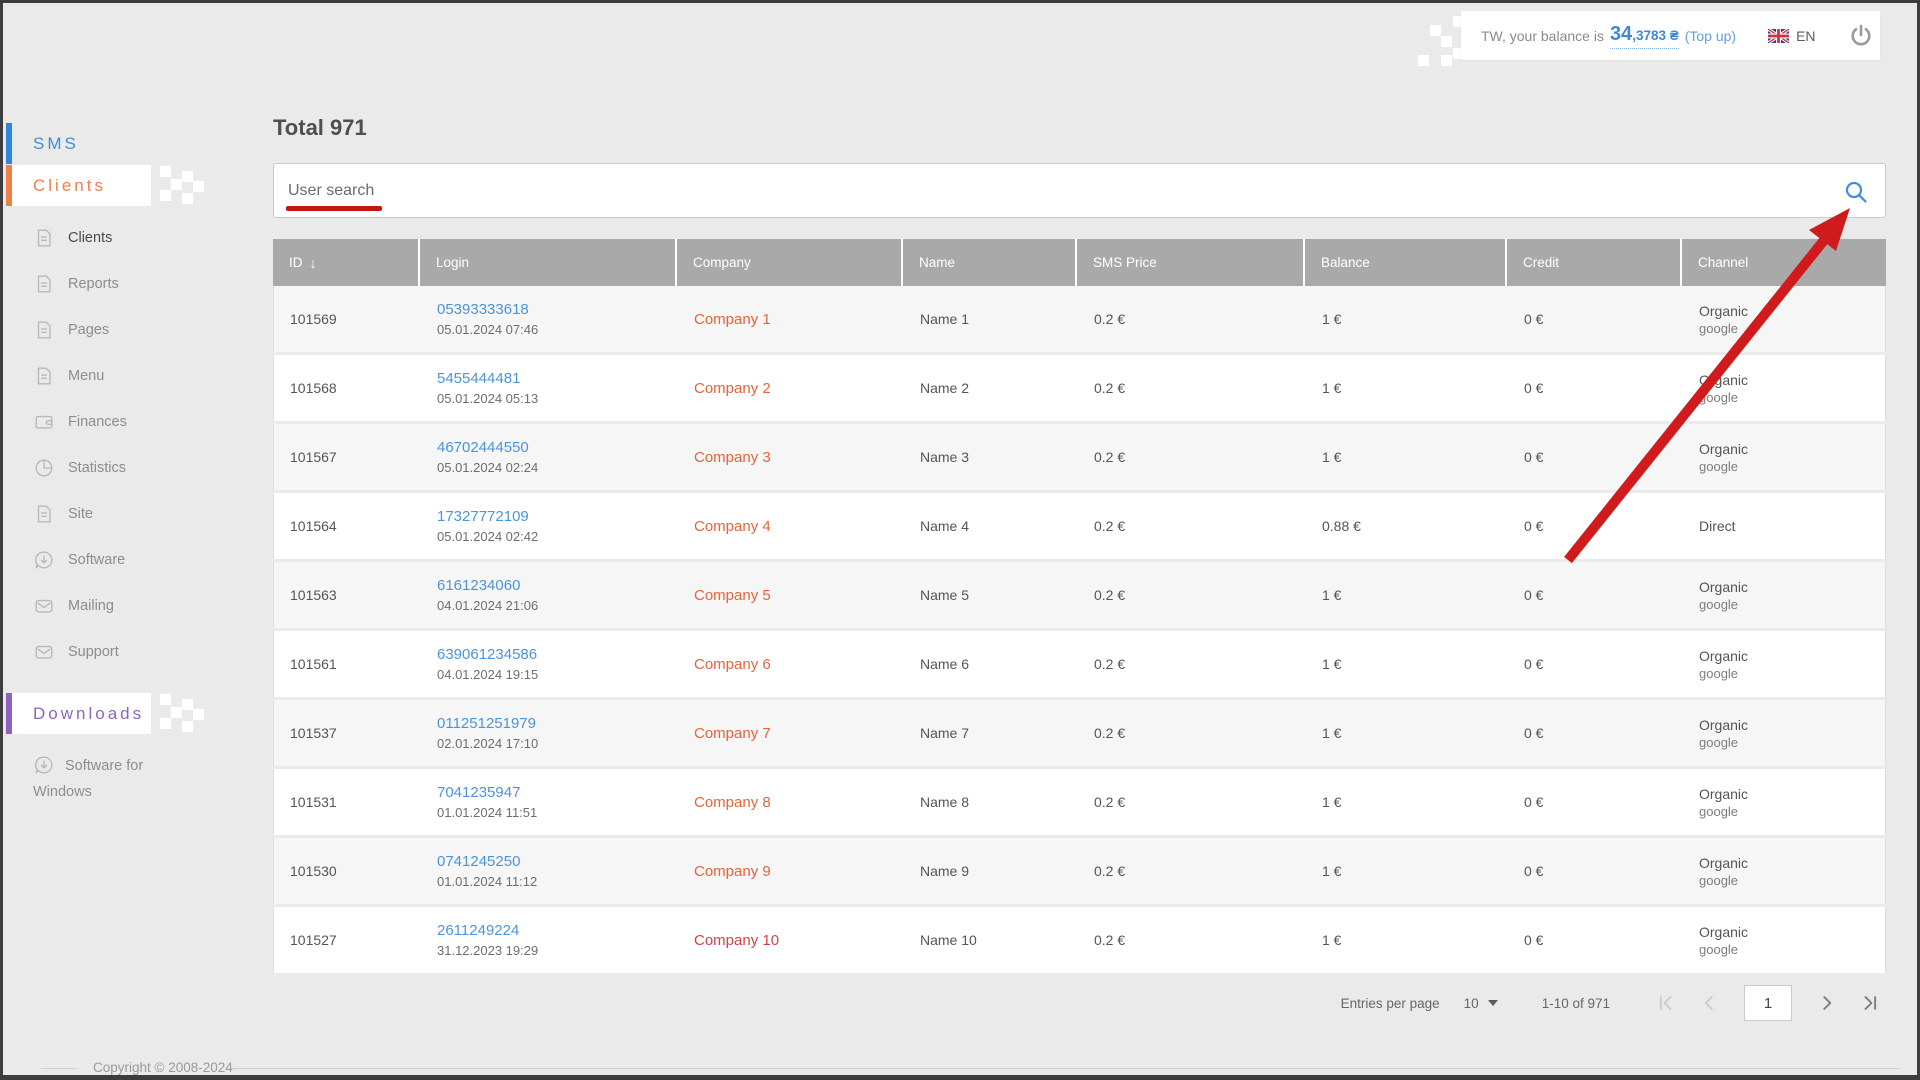 This screenshot has width=1920, height=1080. I want to click on mail-icon, so click(44, 652).